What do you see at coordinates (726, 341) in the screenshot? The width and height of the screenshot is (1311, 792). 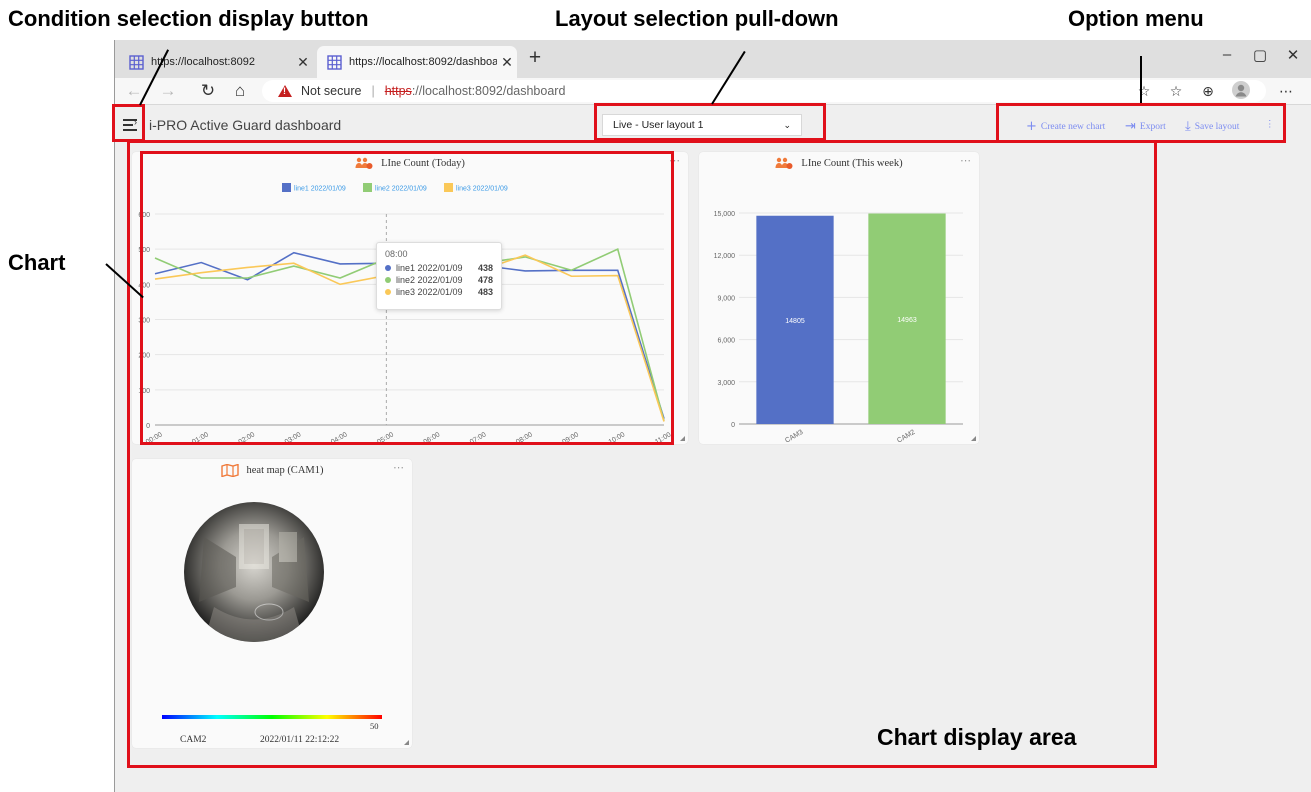 I see `y-tick-label: 6,000` at bounding box center [726, 341].